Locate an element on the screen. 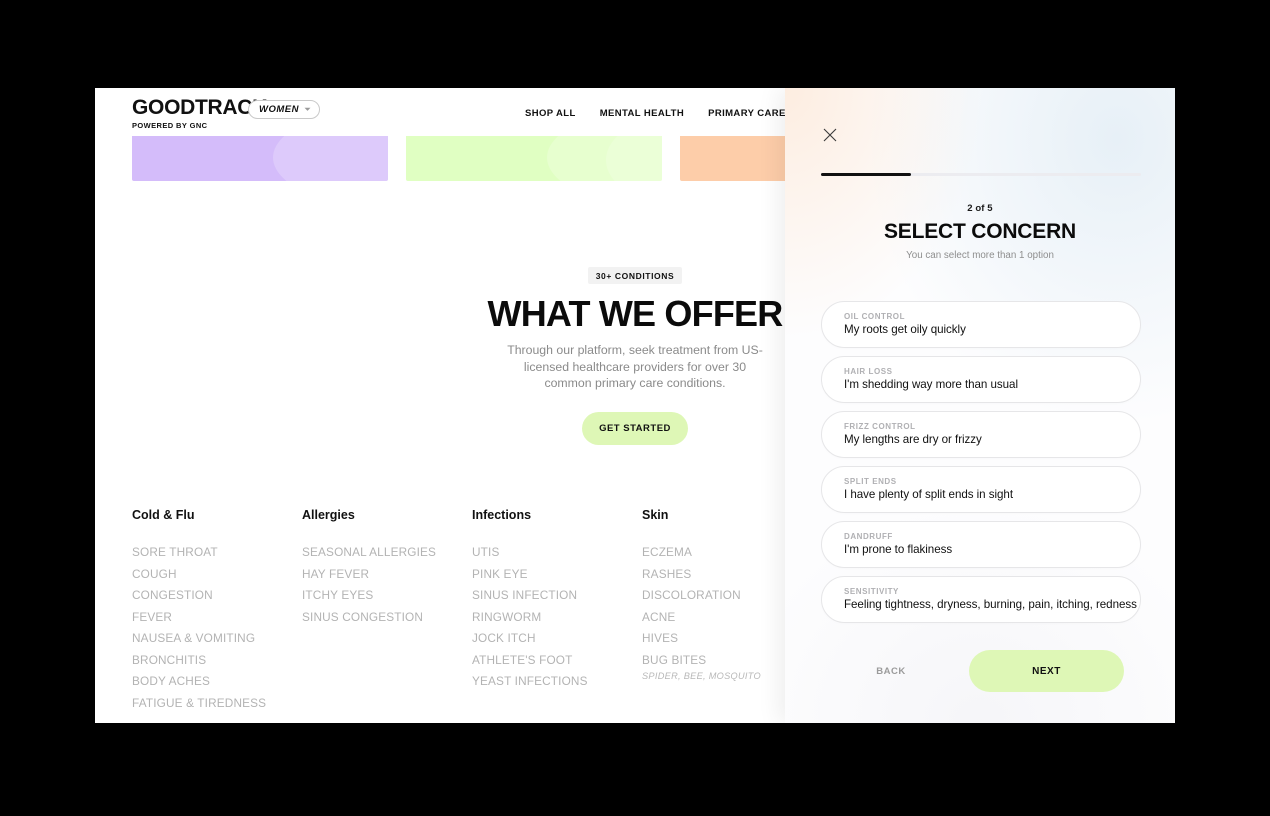  conditions-column-heading: Cold & Flu is located at coordinates (163, 515).